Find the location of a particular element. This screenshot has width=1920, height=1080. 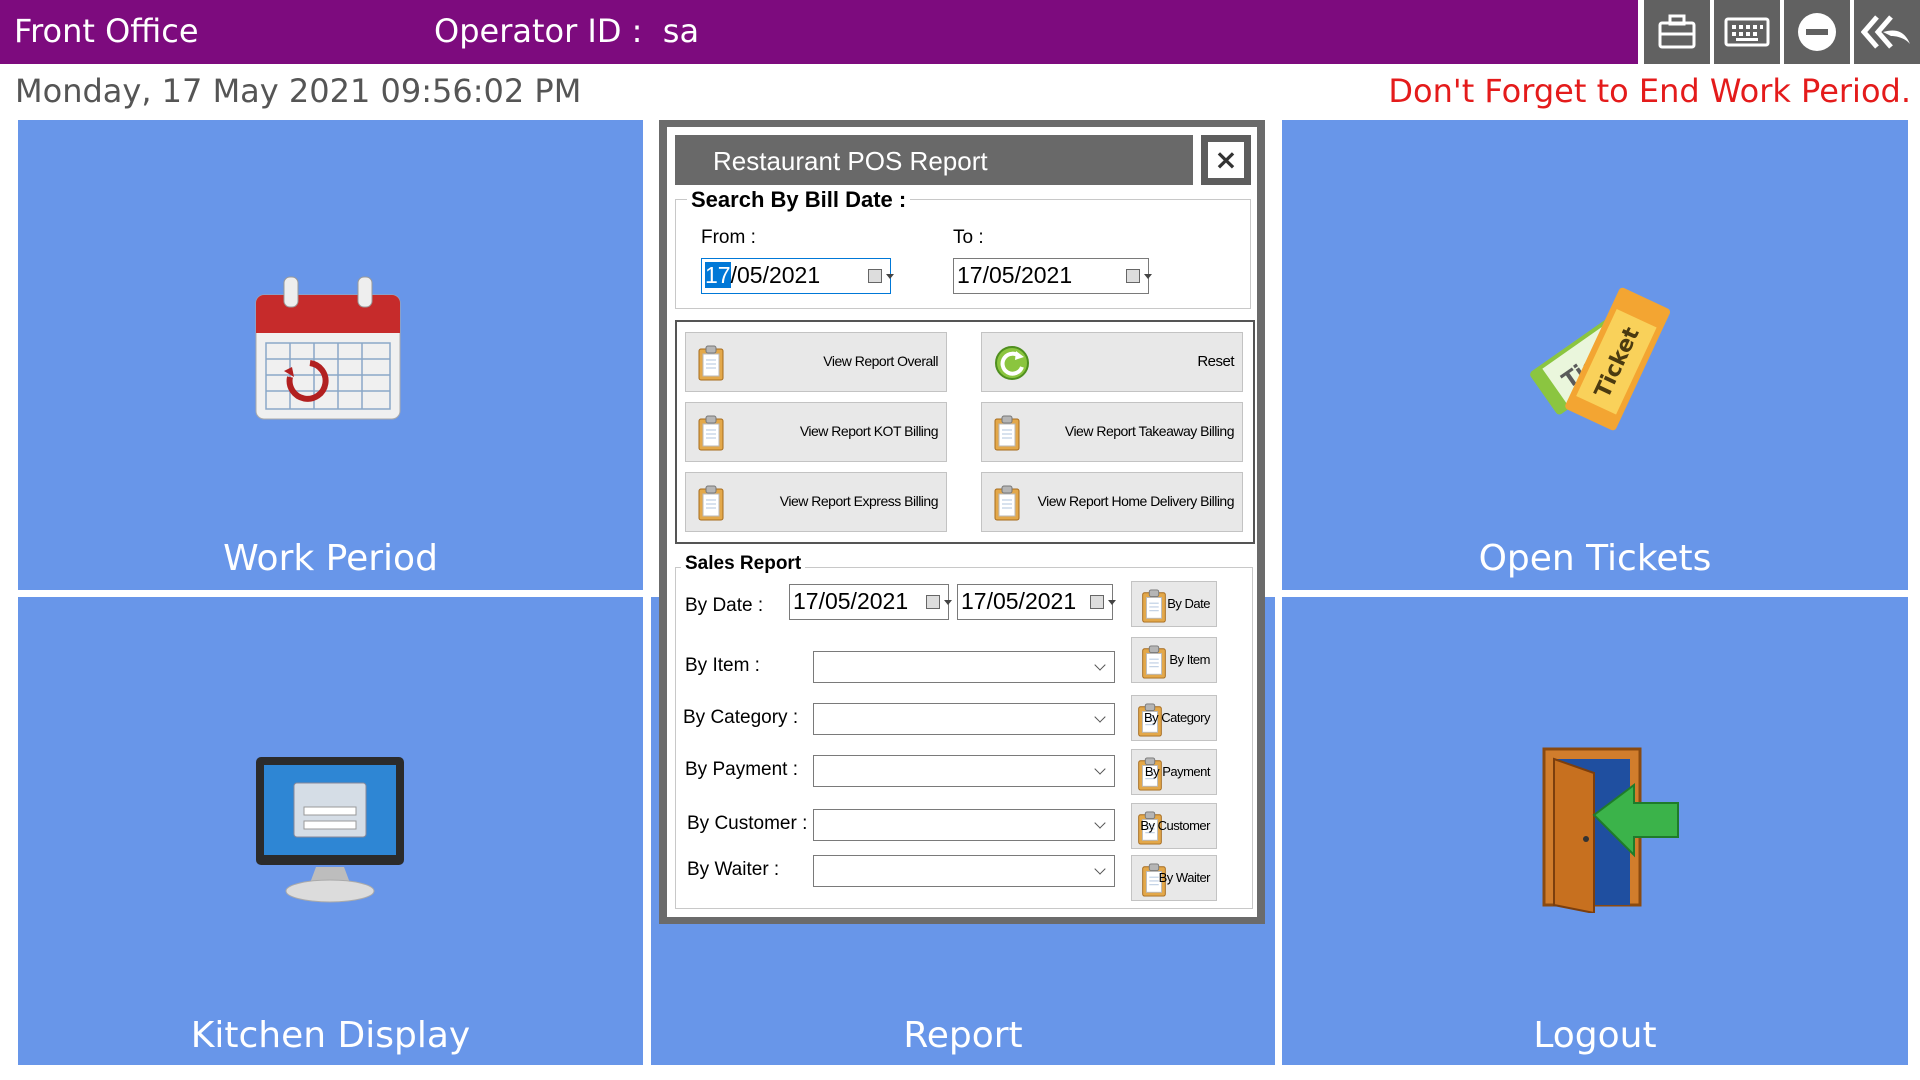

current-datetime: Monday, 17 May 2021 09:56:02 PM is located at coordinates (298, 91).